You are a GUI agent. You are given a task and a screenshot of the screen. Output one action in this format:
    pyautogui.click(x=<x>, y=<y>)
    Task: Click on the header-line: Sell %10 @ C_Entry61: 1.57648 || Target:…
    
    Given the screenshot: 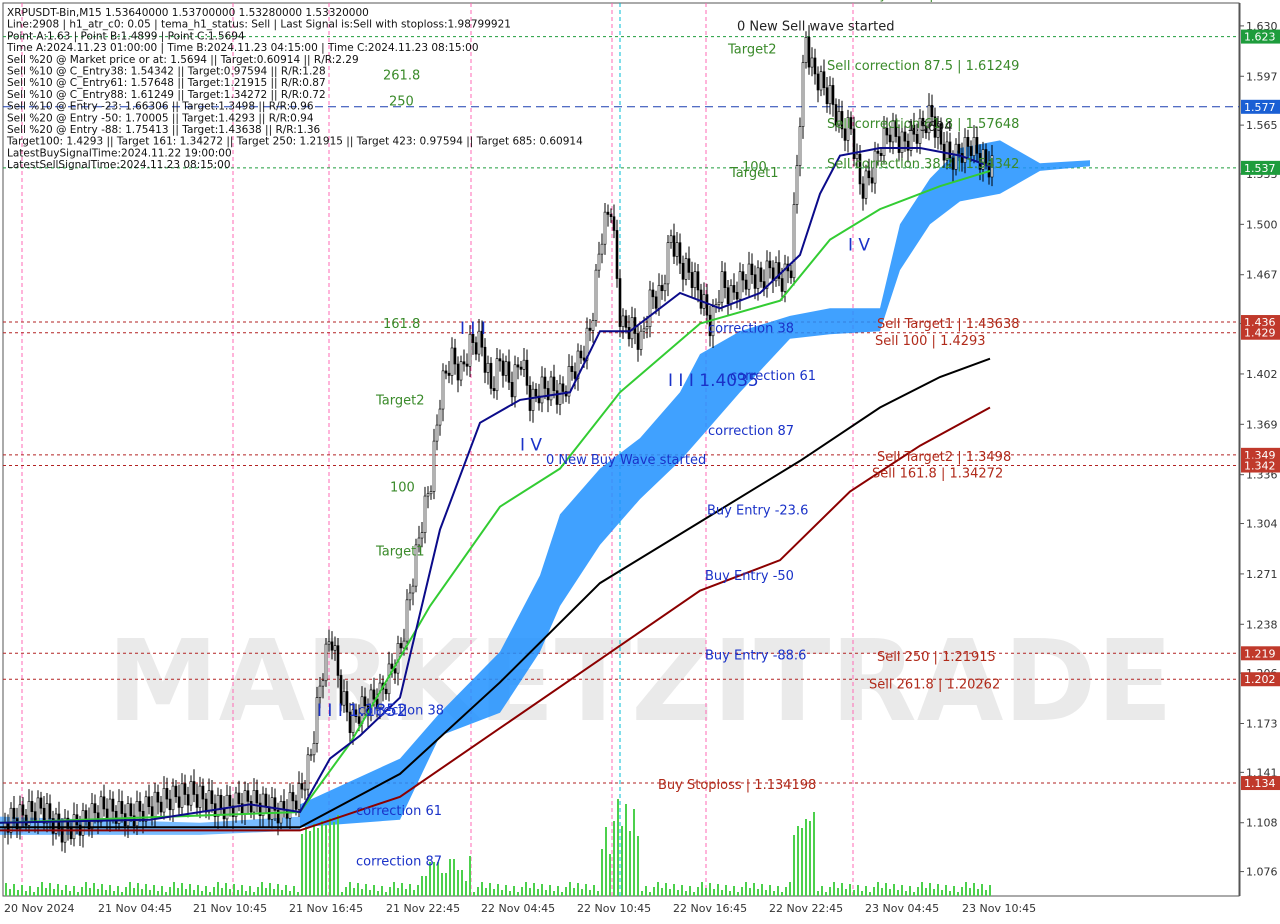 What is the action you would take?
    pyautogui.click(x=166, y=83)
    